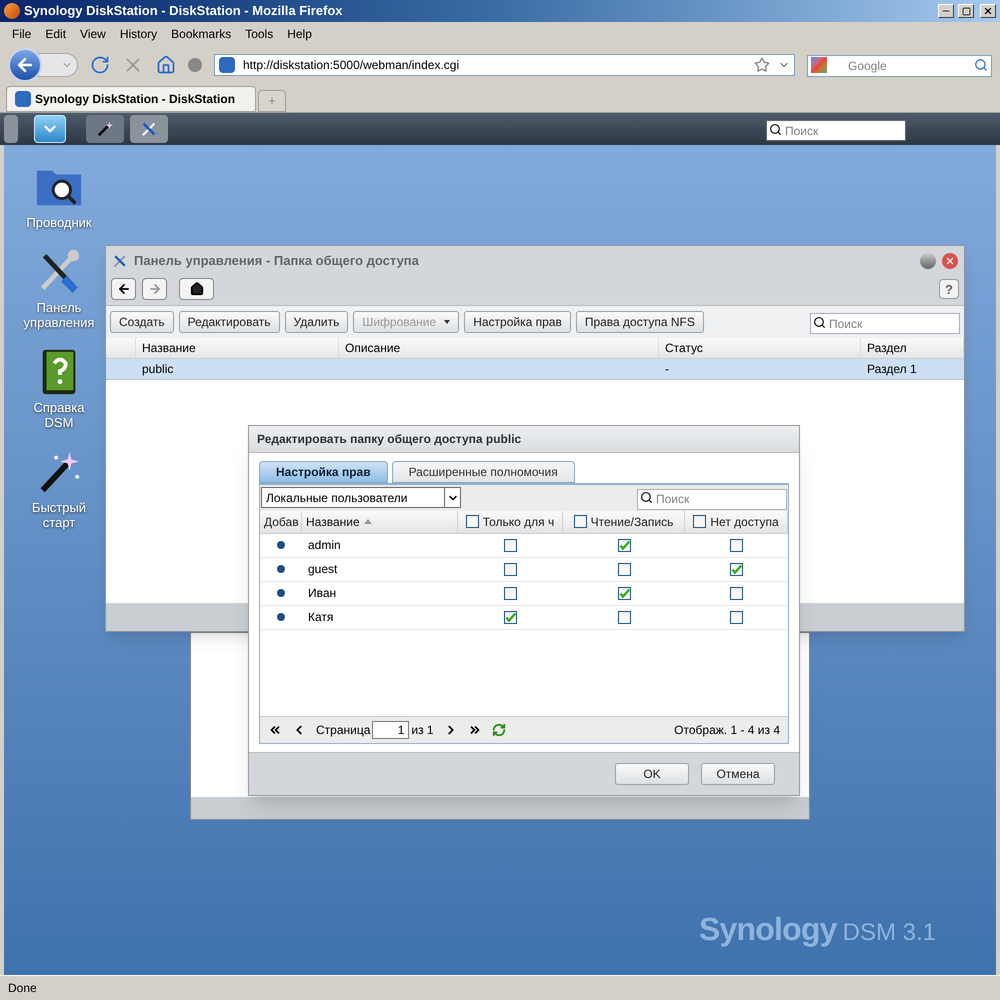 The width and height of the screenshot is (1000, 1000). Describe the element at coordinates (323, 471) in the screenshot. I see `dialog-tab: Настройка прав` at that location.